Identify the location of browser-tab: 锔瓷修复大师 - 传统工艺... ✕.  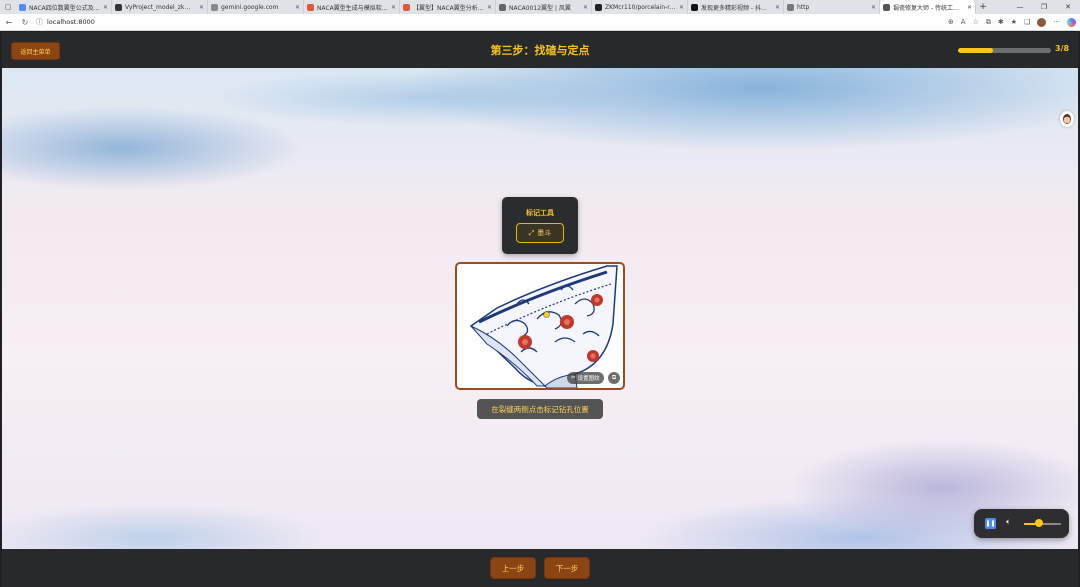
(928, 7).